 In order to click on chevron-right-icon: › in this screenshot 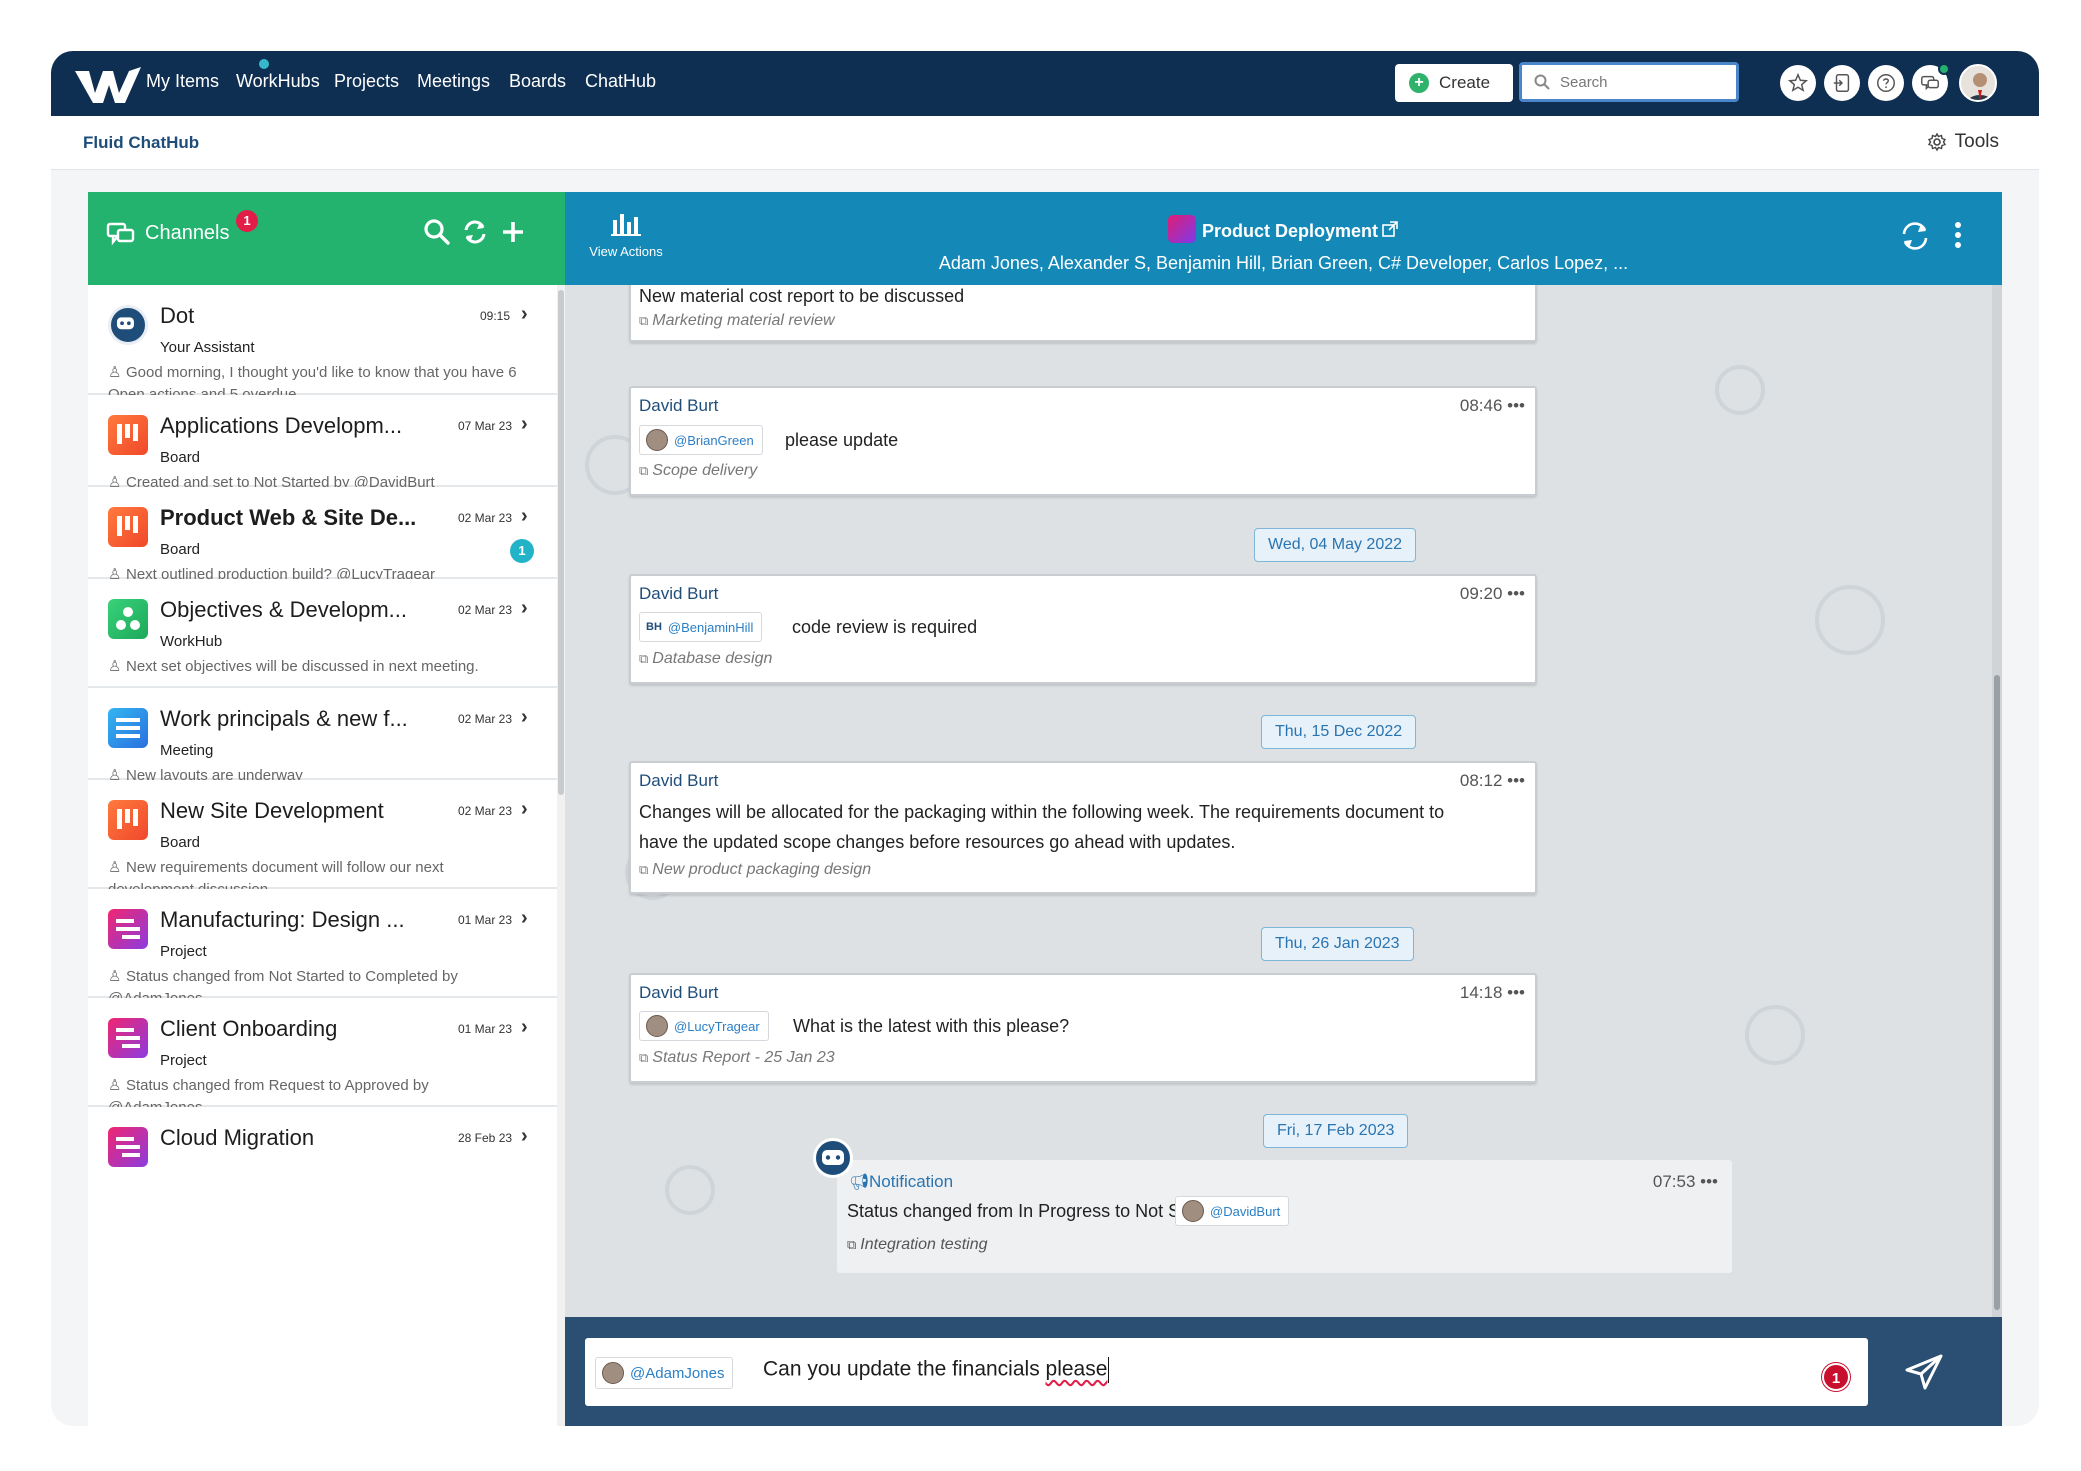, I will do `click(524, 516)`.